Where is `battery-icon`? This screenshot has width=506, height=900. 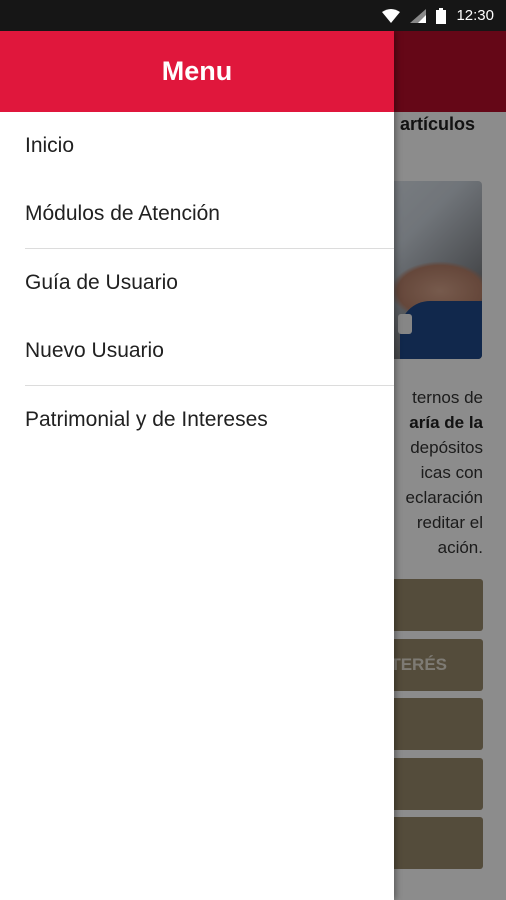 battery-icon is located at coordinates (441, 15).